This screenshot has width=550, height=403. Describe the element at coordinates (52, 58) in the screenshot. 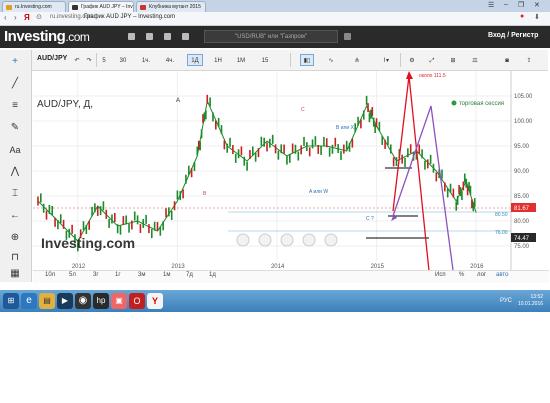

I see `symbol-label: AUD/JPY` at that location.